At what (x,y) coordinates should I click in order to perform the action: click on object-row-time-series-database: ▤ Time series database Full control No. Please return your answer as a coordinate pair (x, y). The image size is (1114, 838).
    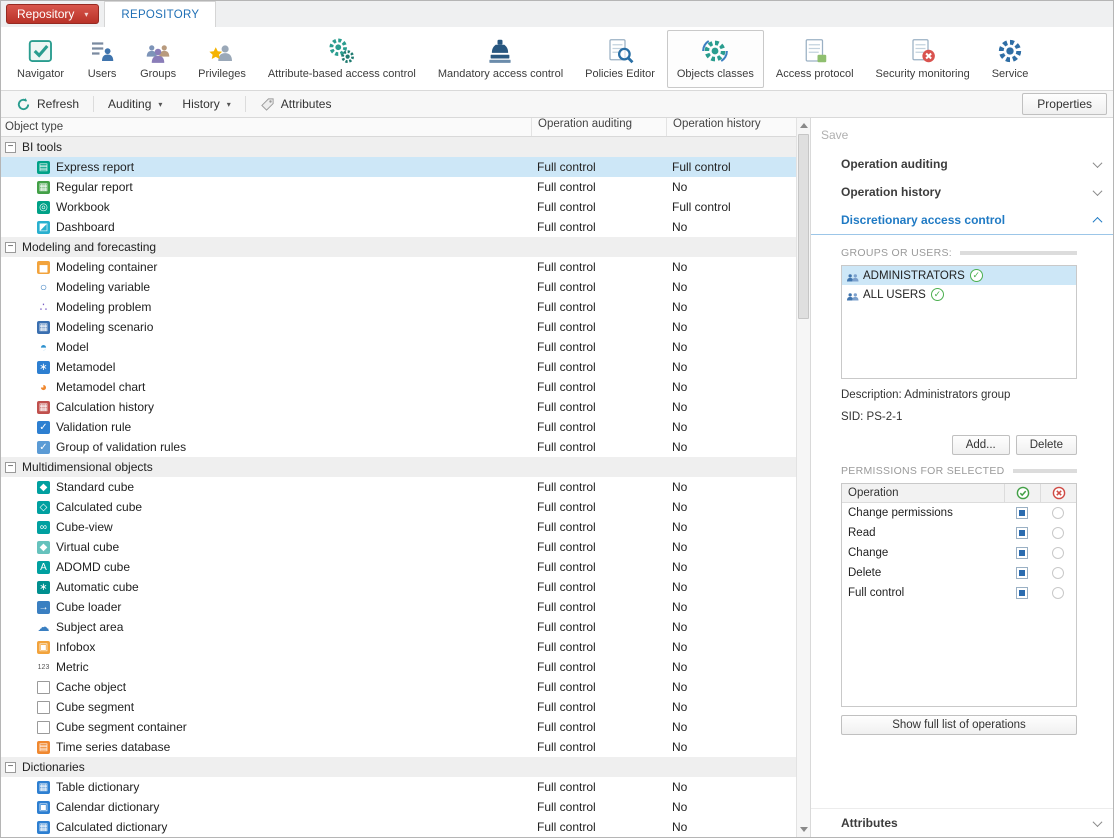
    Looking at the image, I should click on (398, 747).